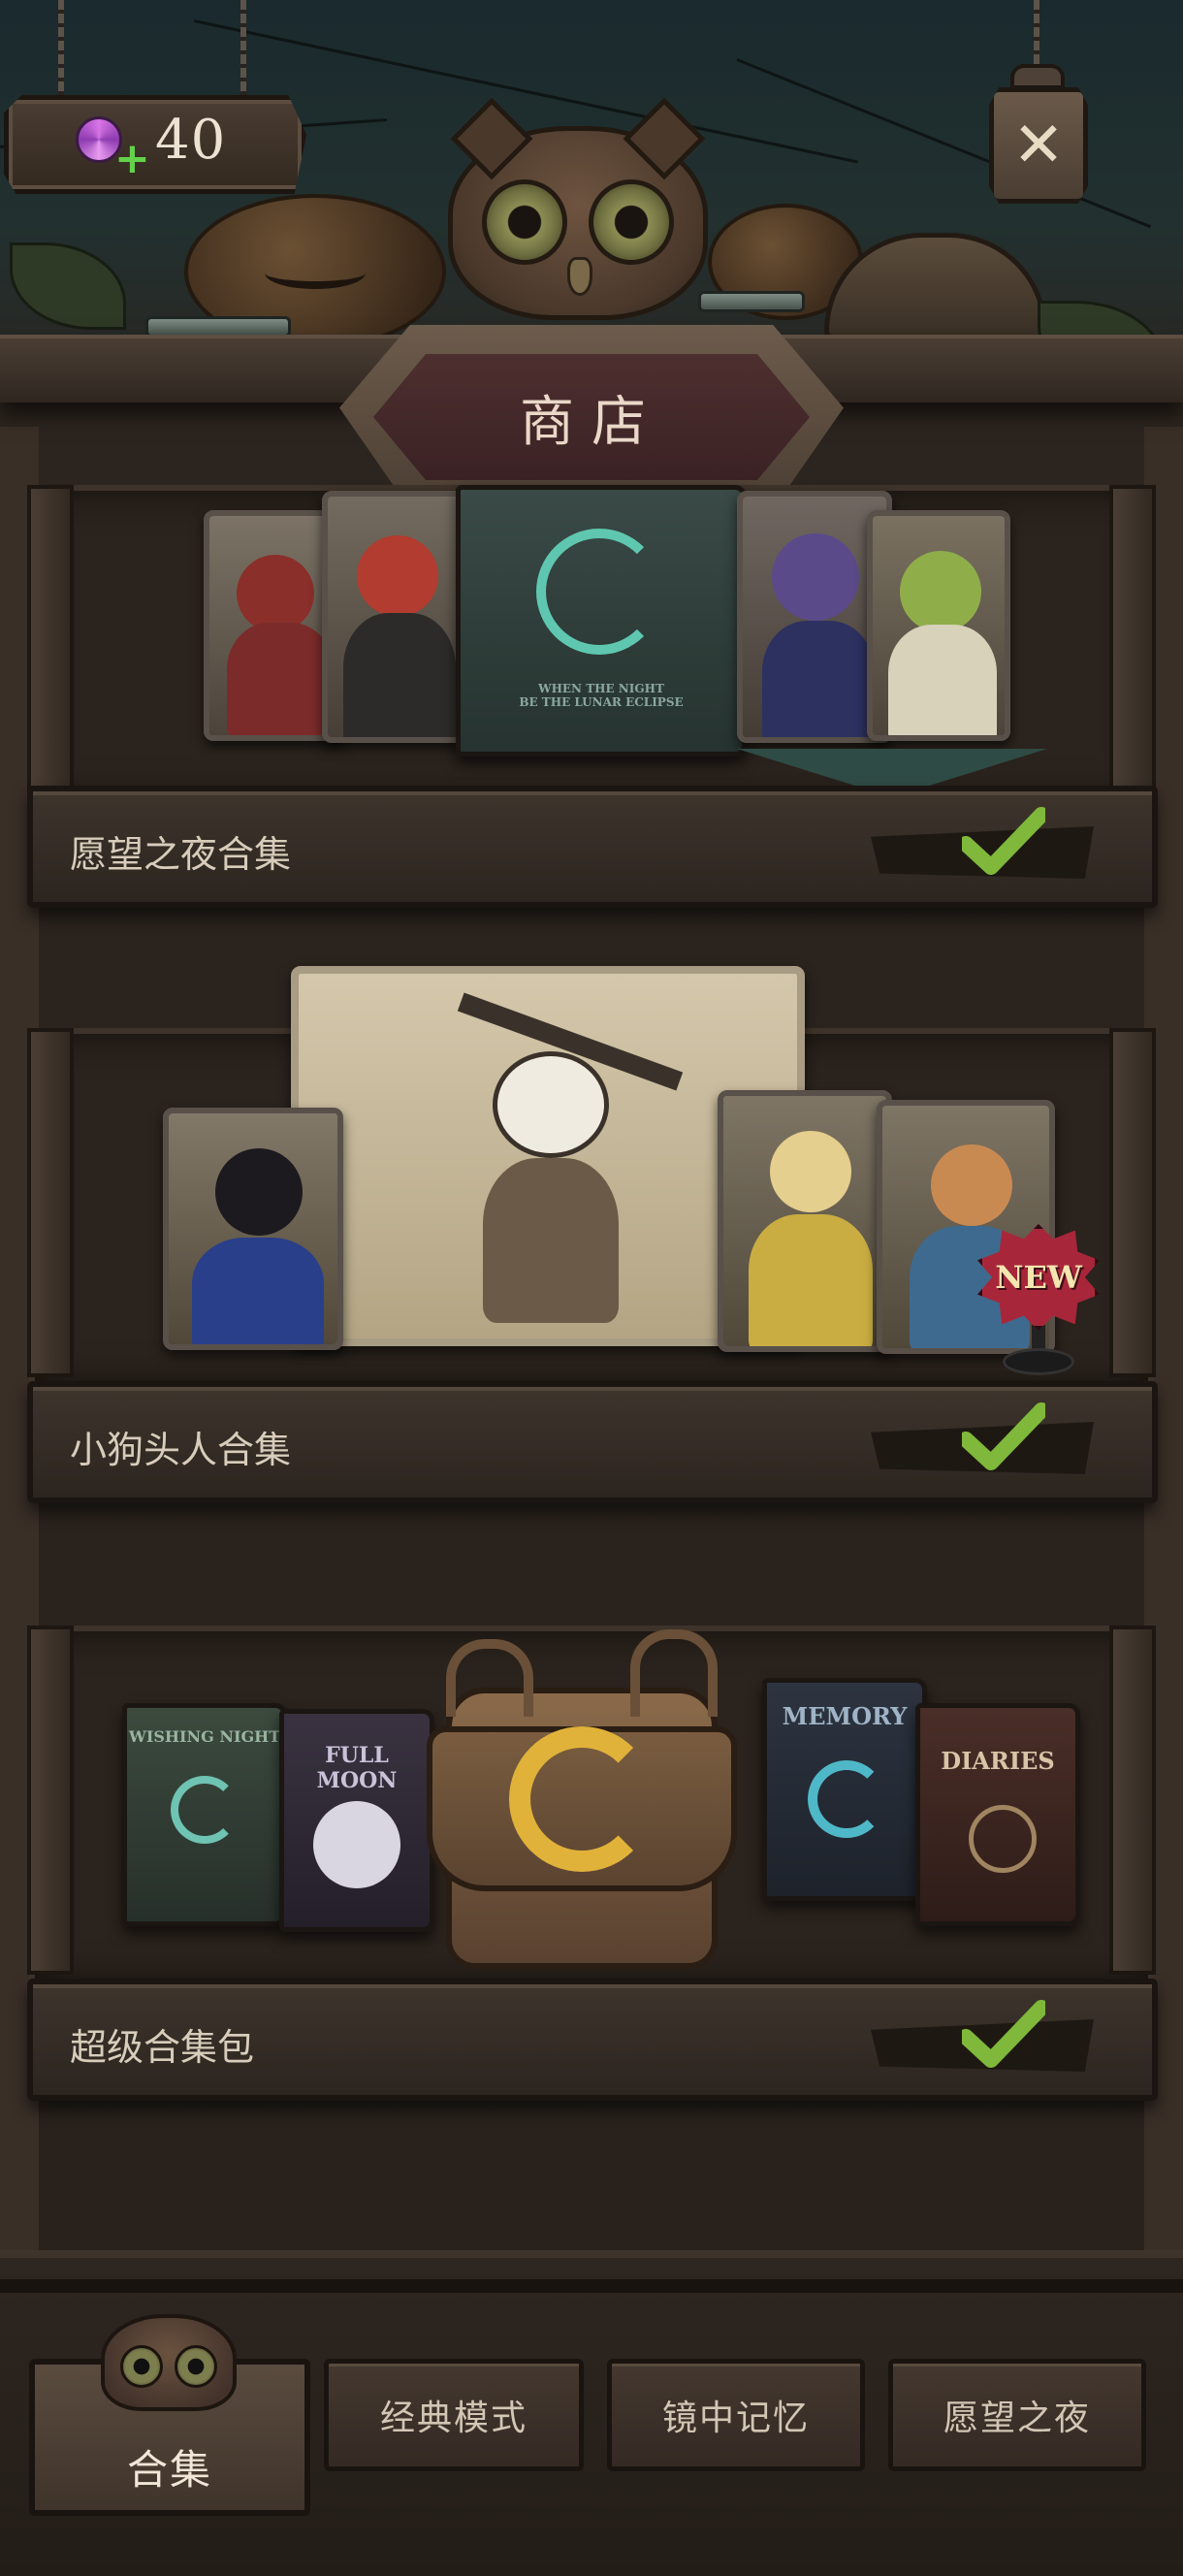 This screenshot has width=1183, height=2576. I want to click on nav-rail, so click(591, 2286).